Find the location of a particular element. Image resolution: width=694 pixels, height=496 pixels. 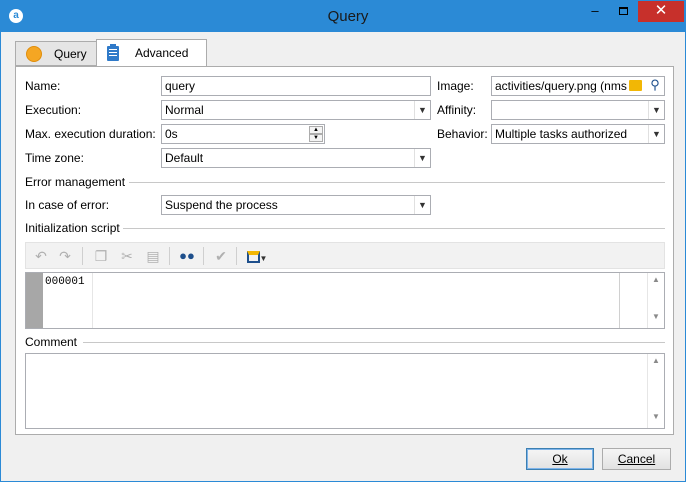

copy-icon: ❐ is located at coordinates (101, 256).